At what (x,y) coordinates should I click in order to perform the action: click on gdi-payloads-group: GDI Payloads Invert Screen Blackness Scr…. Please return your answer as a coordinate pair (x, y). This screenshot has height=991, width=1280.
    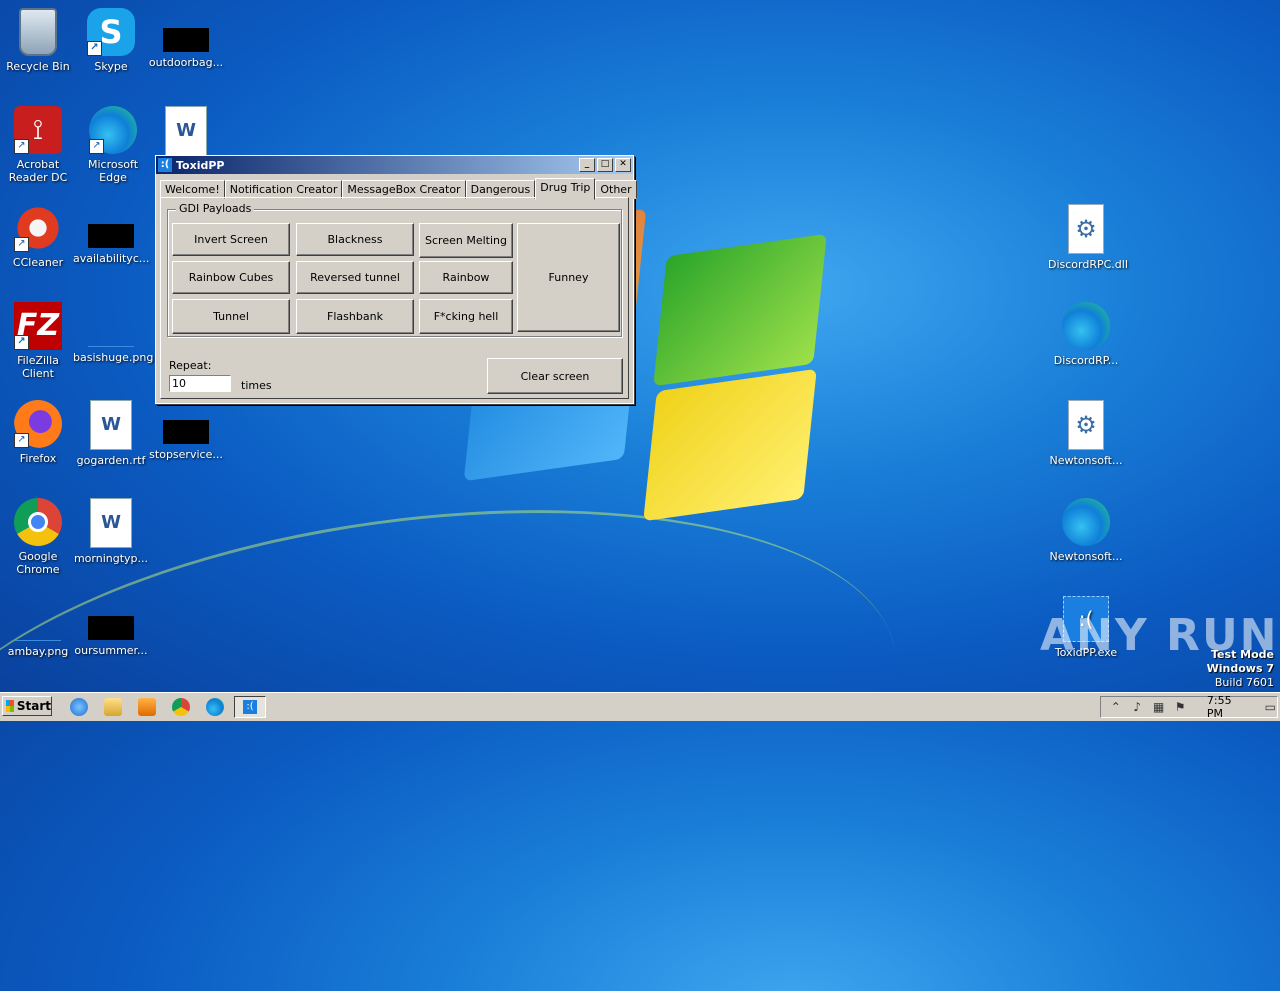
    Looking at the image, I should click on (394, 269).